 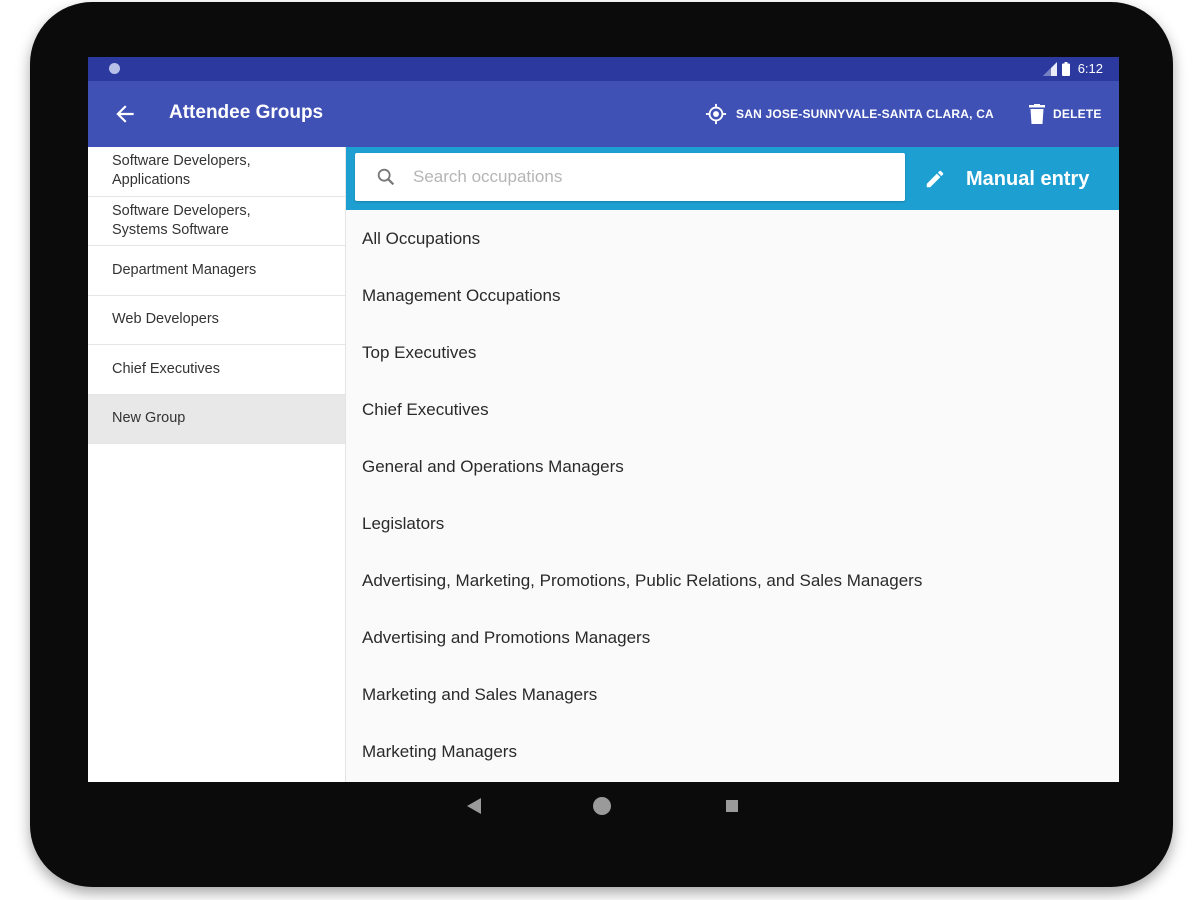 I want to click on occupation-item: Advertising and Promotions Managers, so click(x=732, y=637).